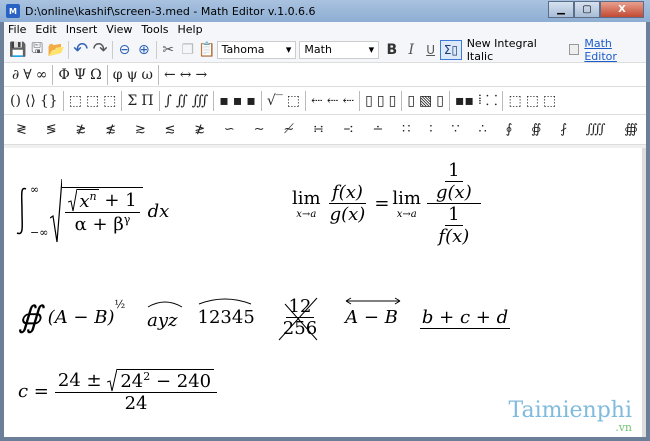 Image resolution: width=650 pixels, height=441 pixels. I want to click on save-icon: 💾, so click(17, 50).